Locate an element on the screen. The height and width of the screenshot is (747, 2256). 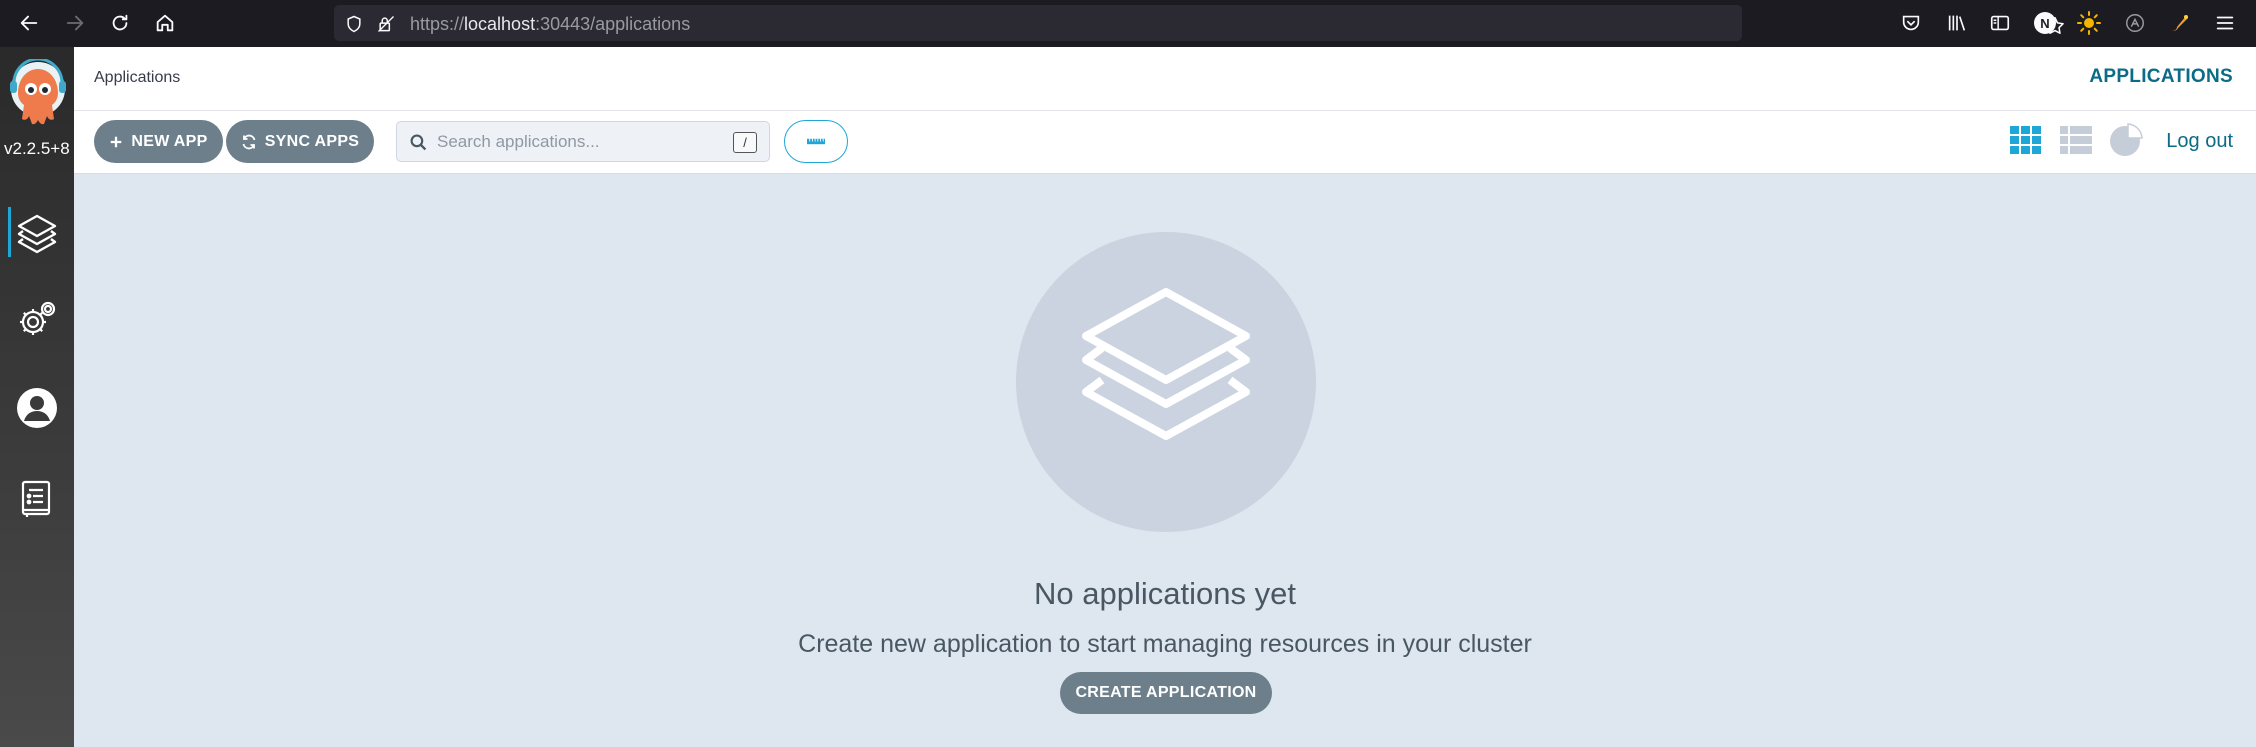
extension-button is located at coordinates (2135, 23).